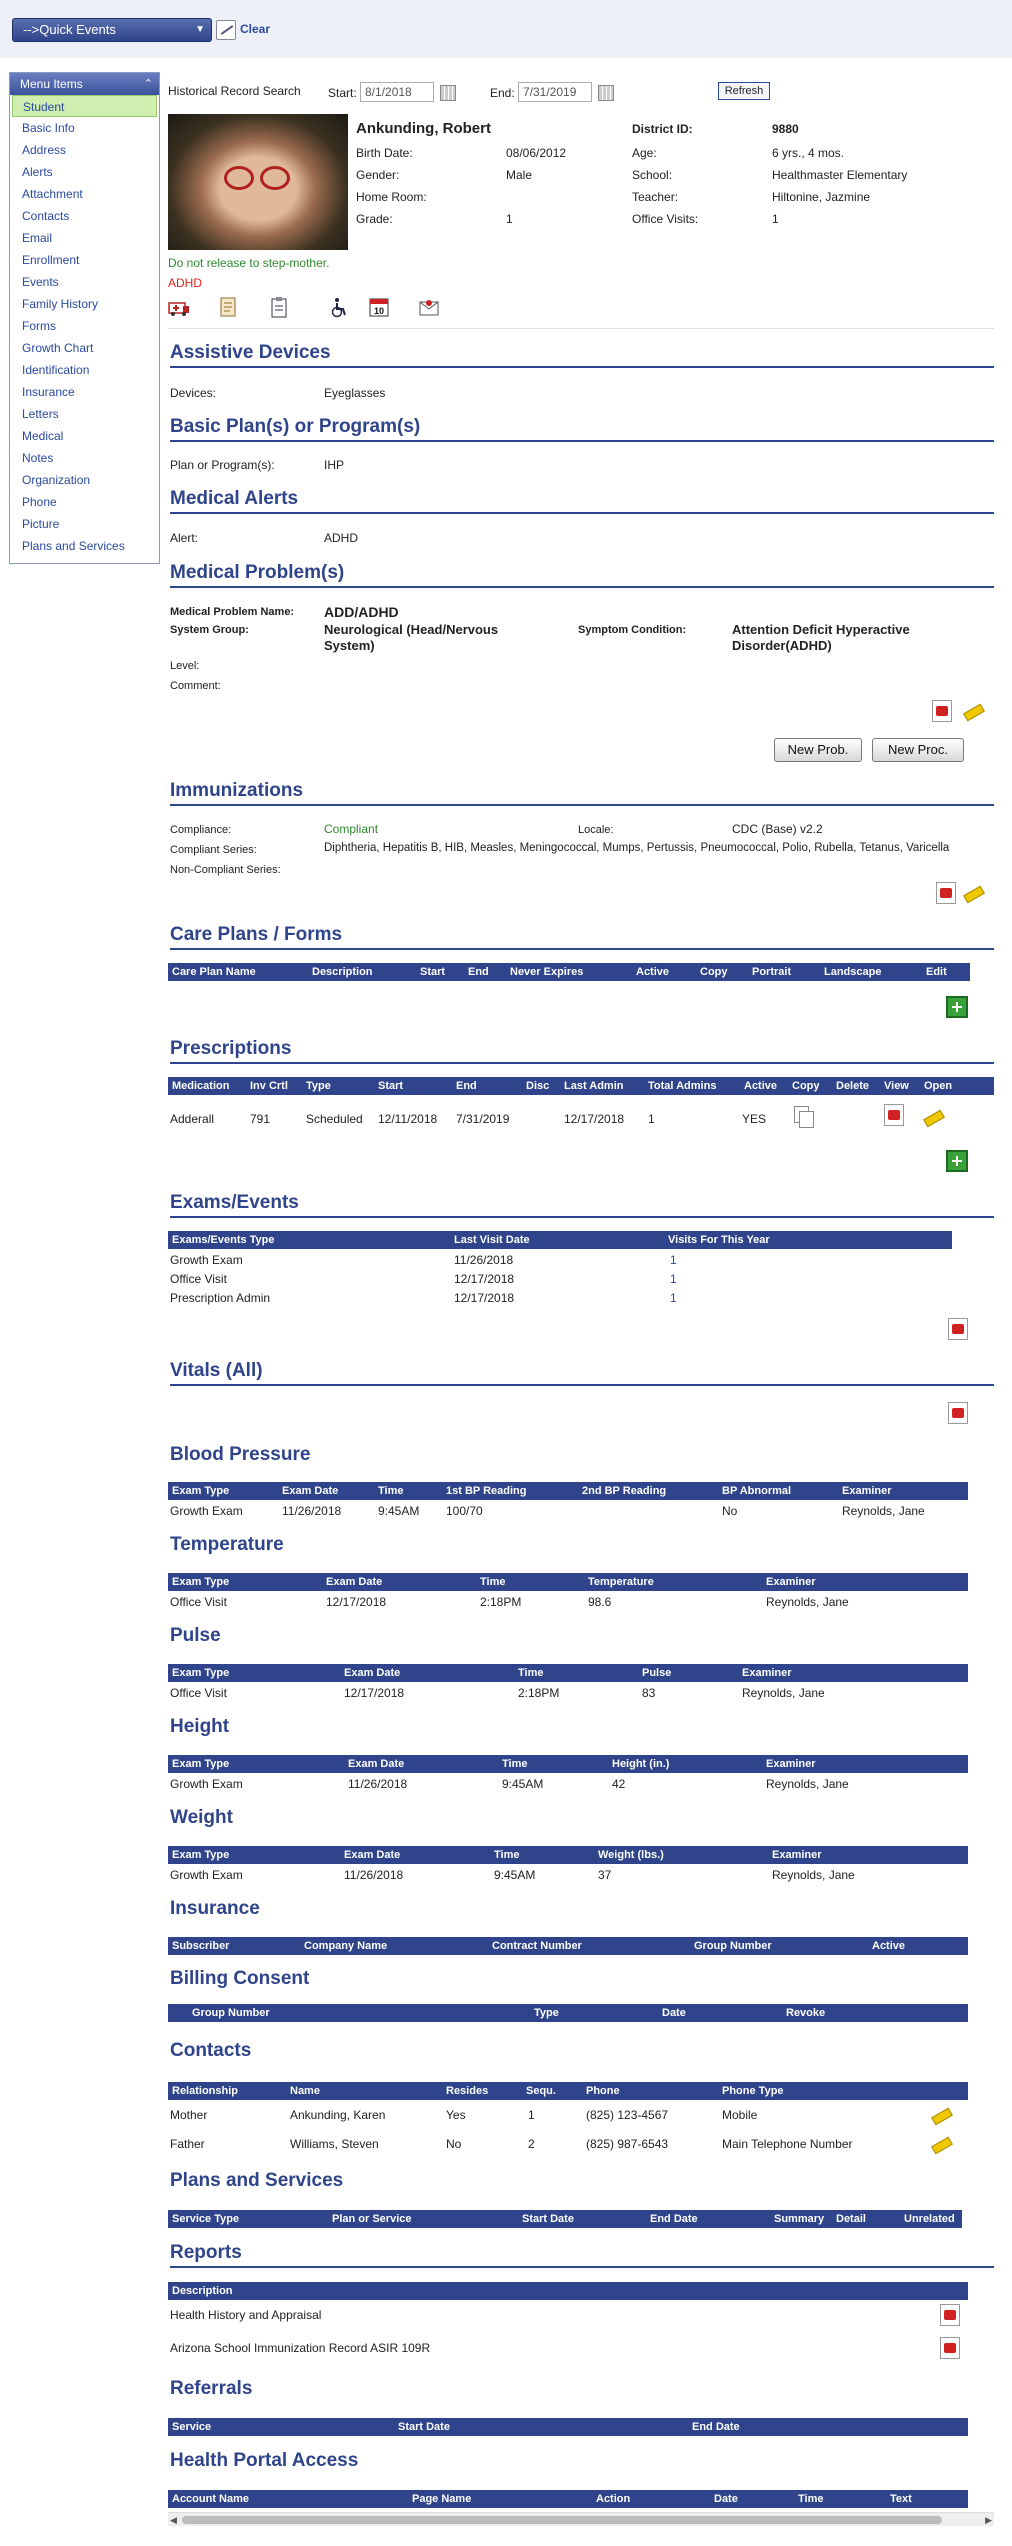  What do you see at coordinates (229, 307) in the screenshot?
I see `forms-icon` at bounding box center [229, 307].